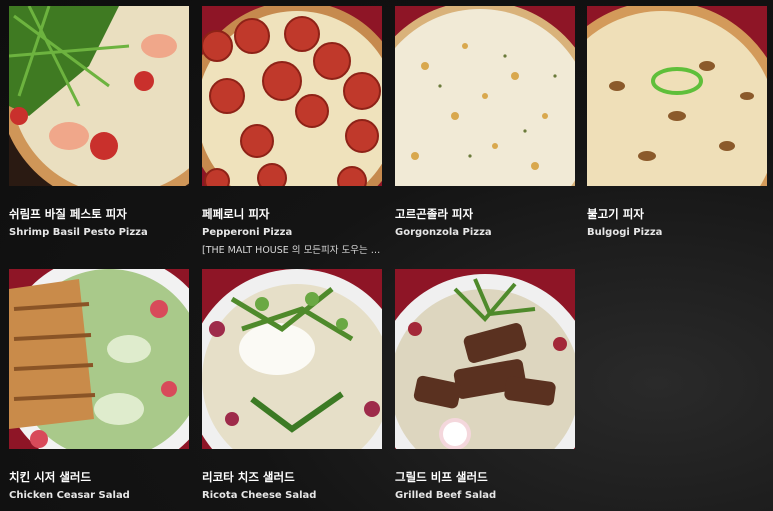 Image resolution: width=773 pixels, height=511 pixels. Describe the element at coordinates (99, 96) in the screenshot. I see `shrimp-basil-pesto-pizza-image` at that location.